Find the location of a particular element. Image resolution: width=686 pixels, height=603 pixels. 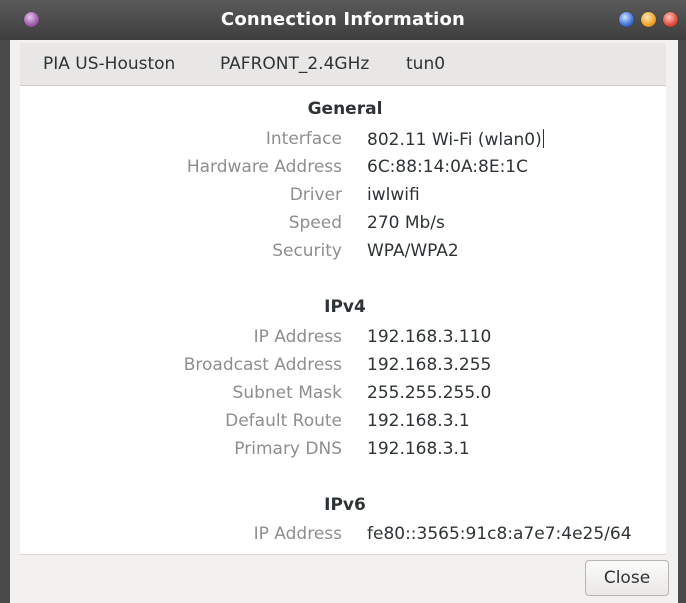

title-bar: Connection Information is located at coordinates (343, 20).